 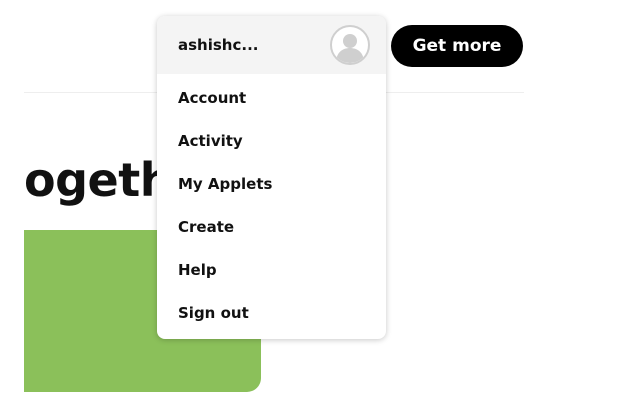 I want to click on menu-item-account: Account, so click(x=271, y=97).